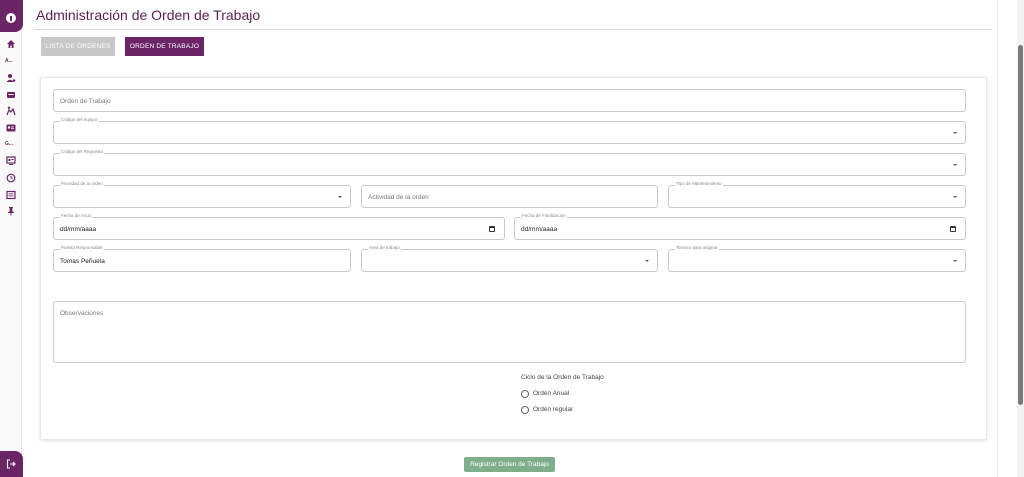 This screenshot has height=477, width=1024. Describe the element at coordinates (513, 29) in the screenshot. I see `title-divider` at that location.